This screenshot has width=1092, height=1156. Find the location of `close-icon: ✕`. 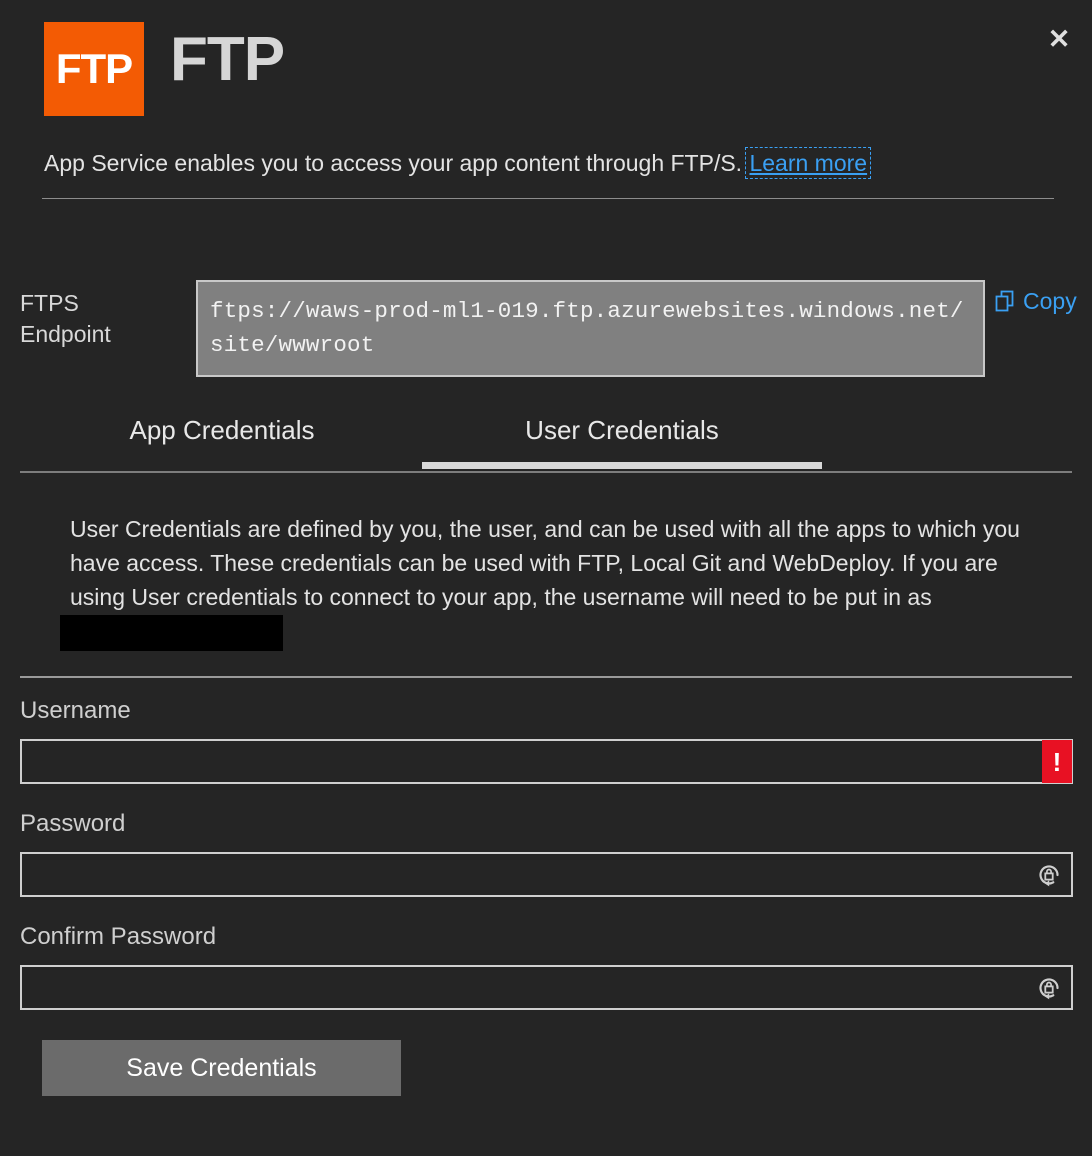

close-icon: ✕ is located at coordinates (1059, 39).